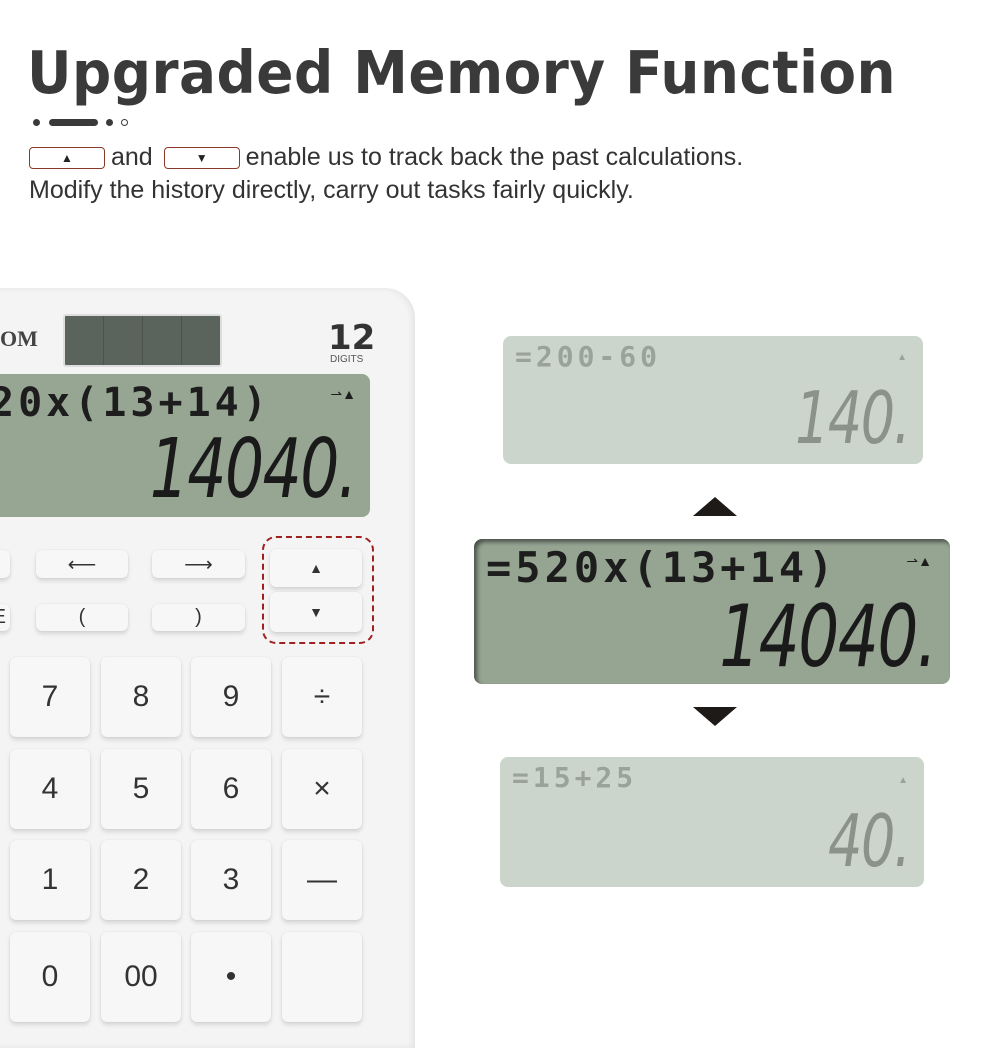 The height and width of the screenshot is (1048, 1000). I want to click on history-down-key: ▼, so click(316, 612).